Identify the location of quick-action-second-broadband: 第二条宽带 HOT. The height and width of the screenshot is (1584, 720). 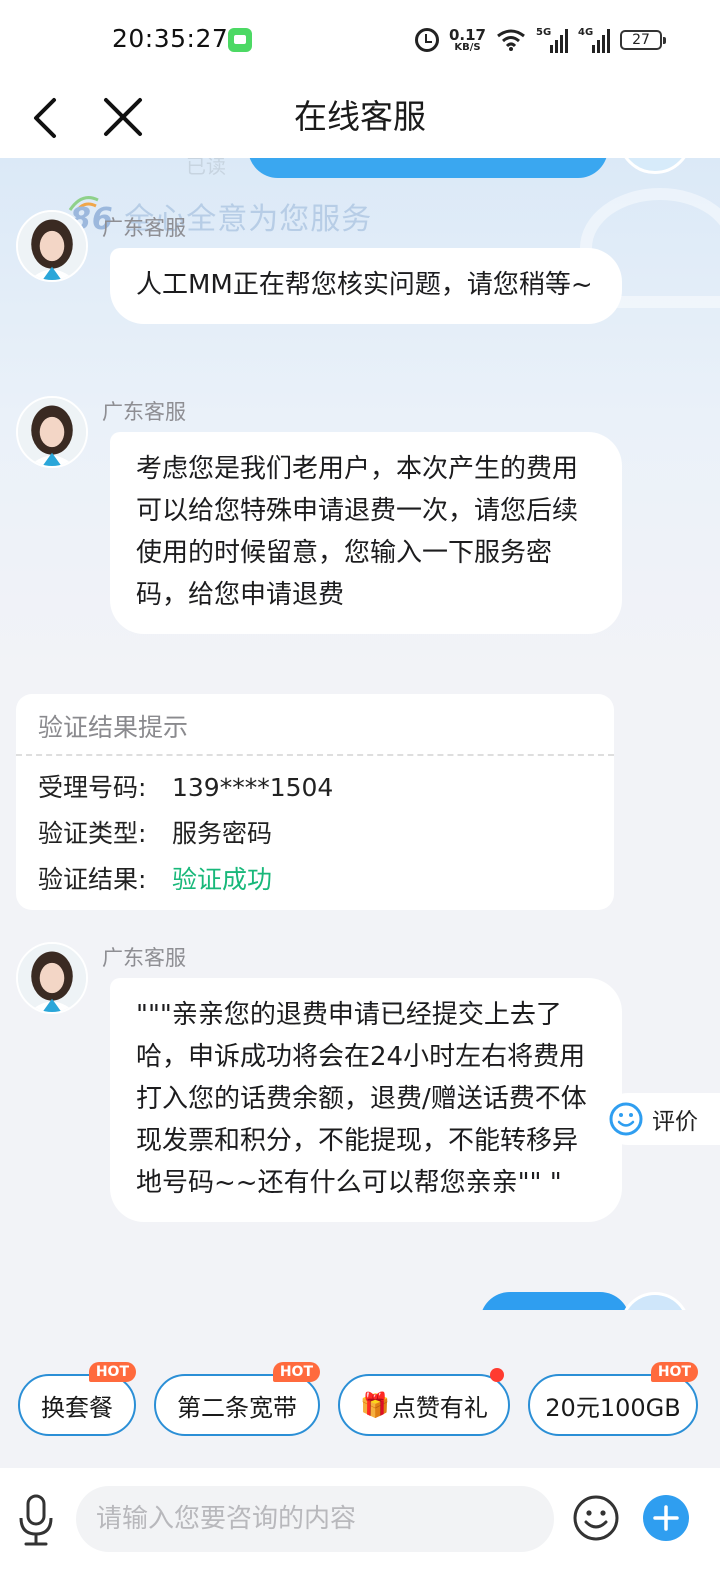
(237, 1399).